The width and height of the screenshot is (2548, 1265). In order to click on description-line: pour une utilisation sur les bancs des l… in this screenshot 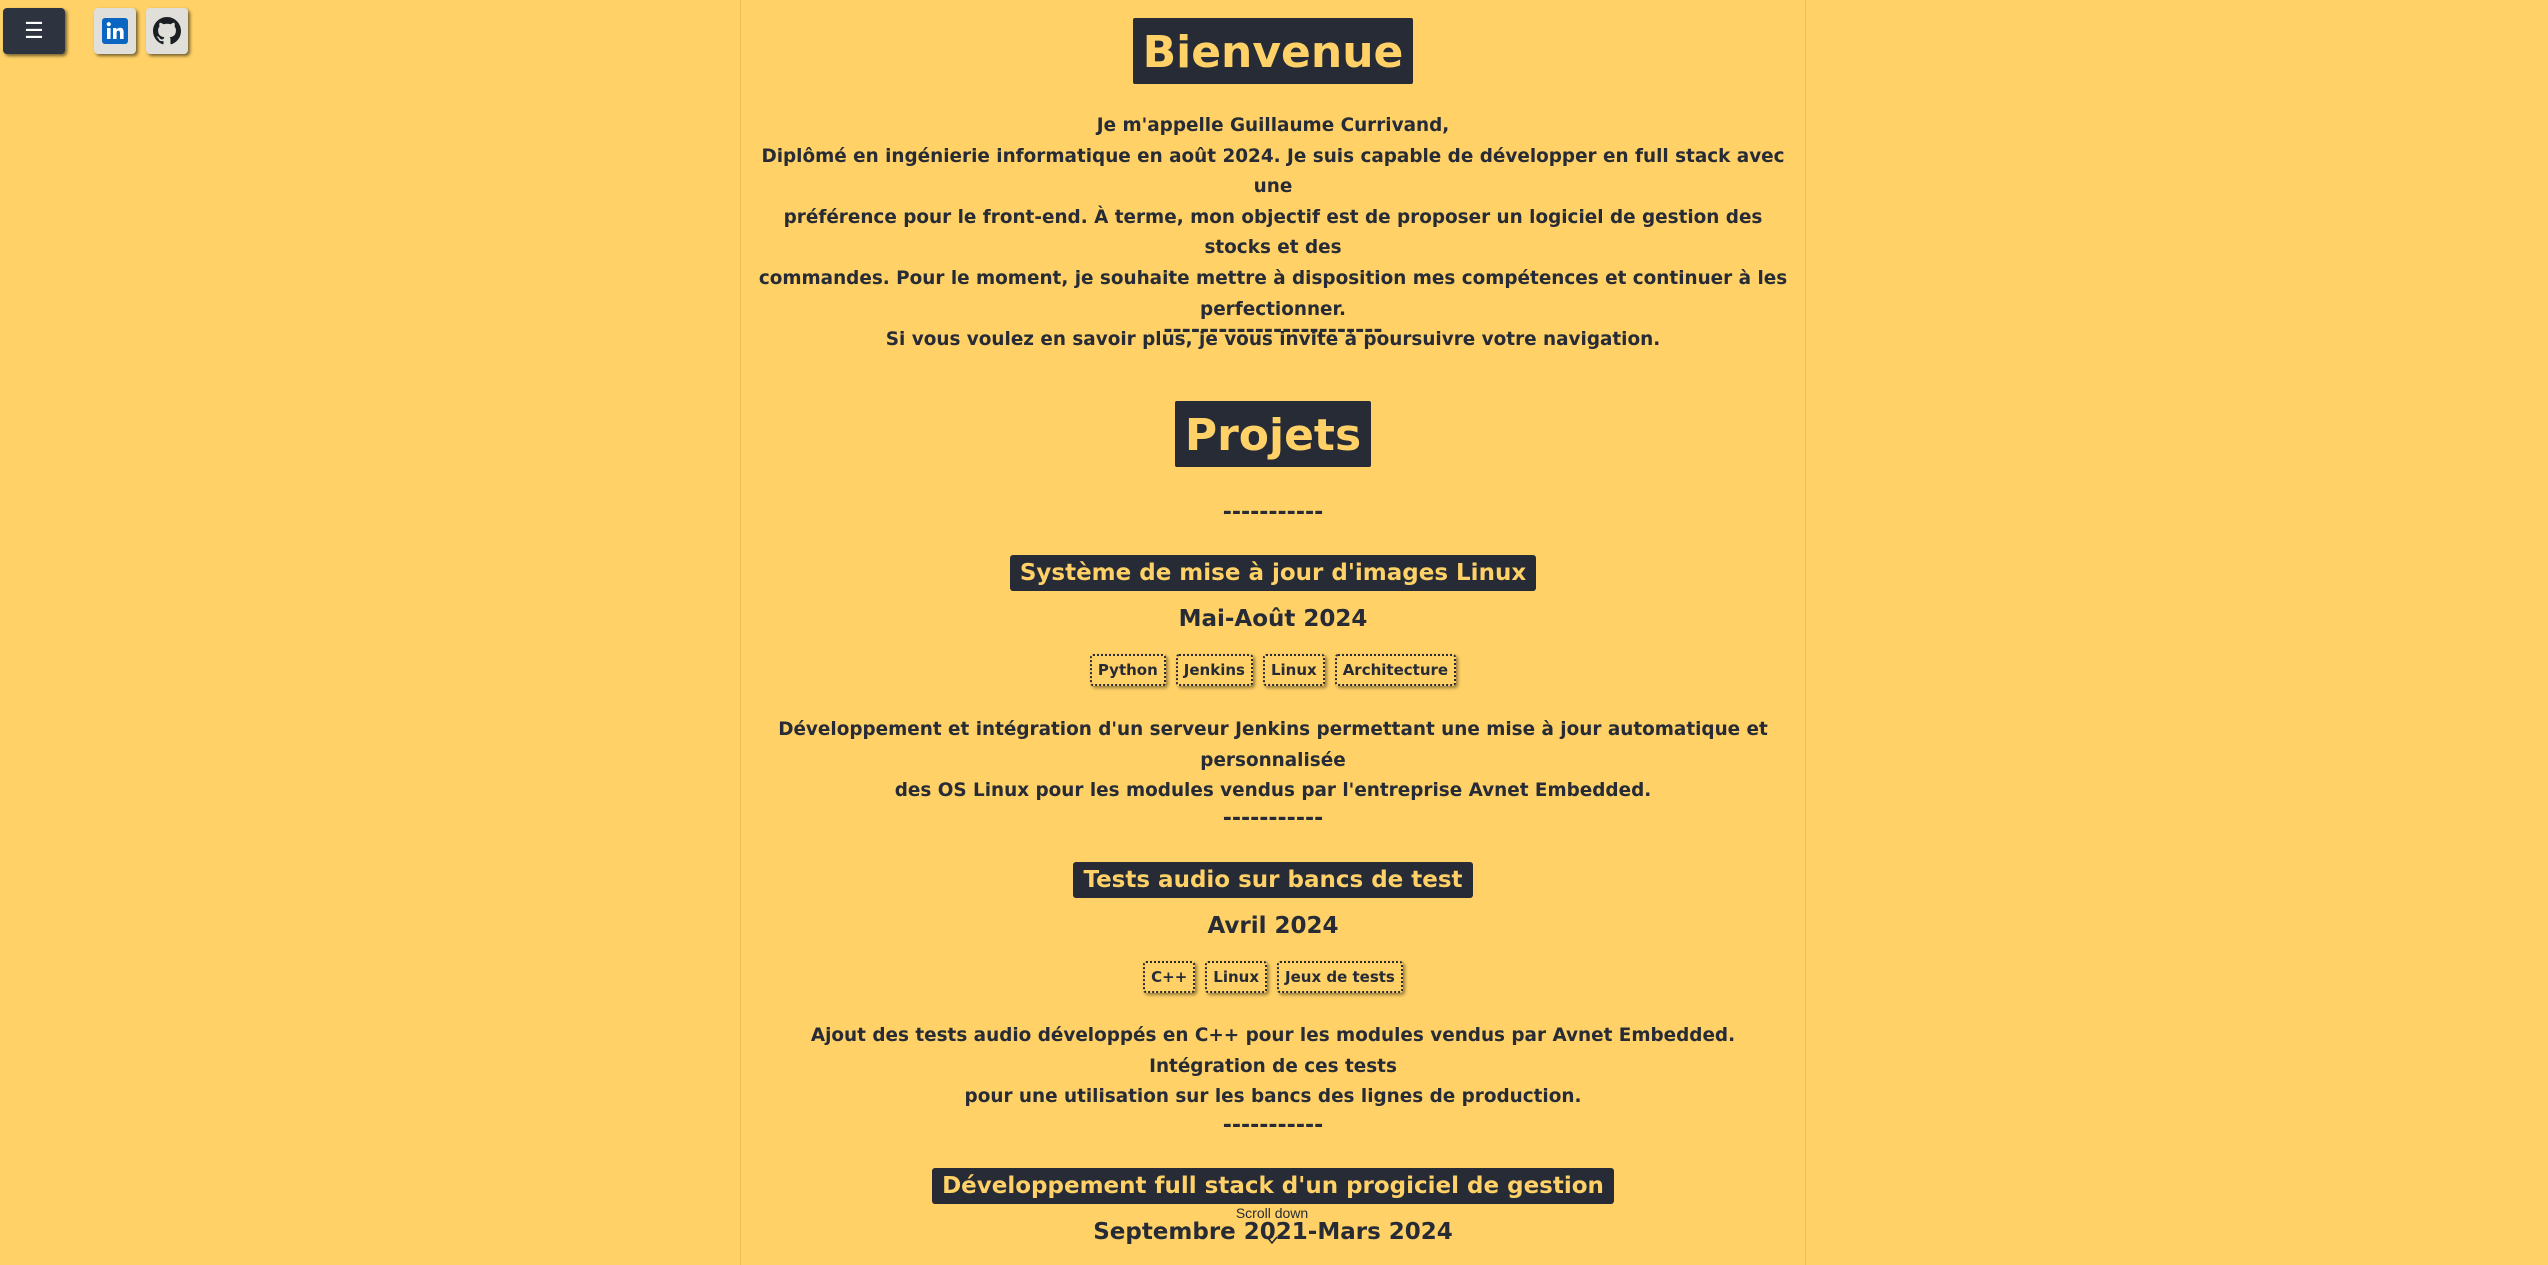, I will do `click(1273, 1097)`.